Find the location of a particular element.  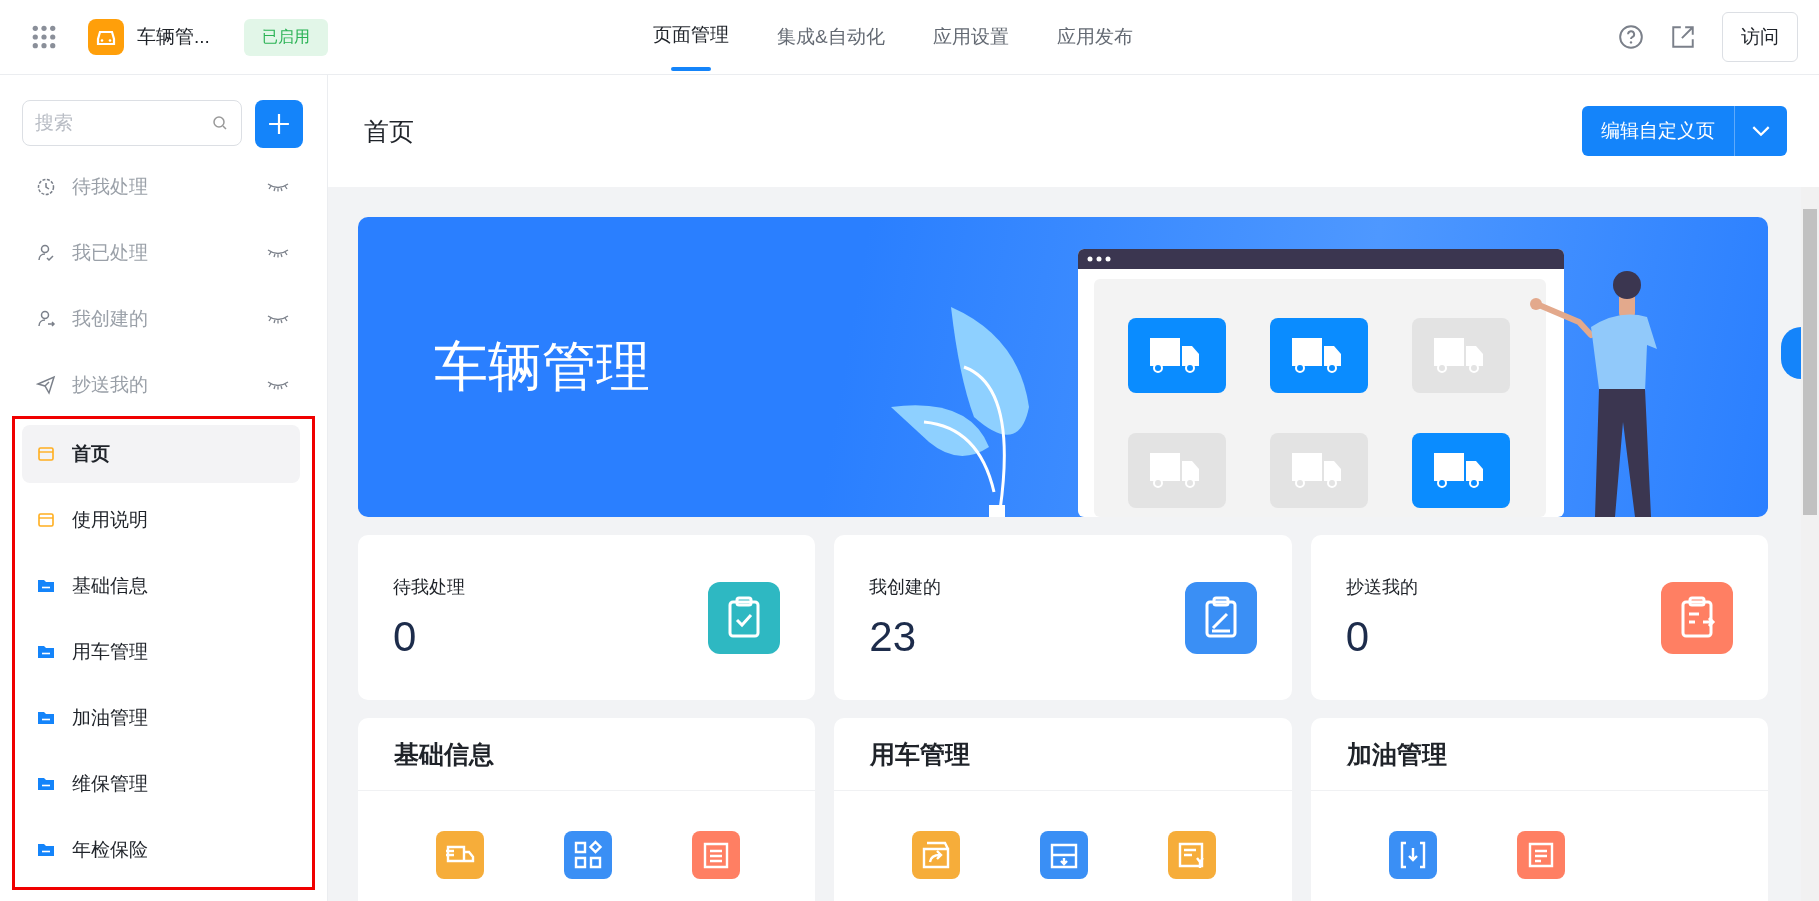

floating-button is located at coordinates (1791, 353).